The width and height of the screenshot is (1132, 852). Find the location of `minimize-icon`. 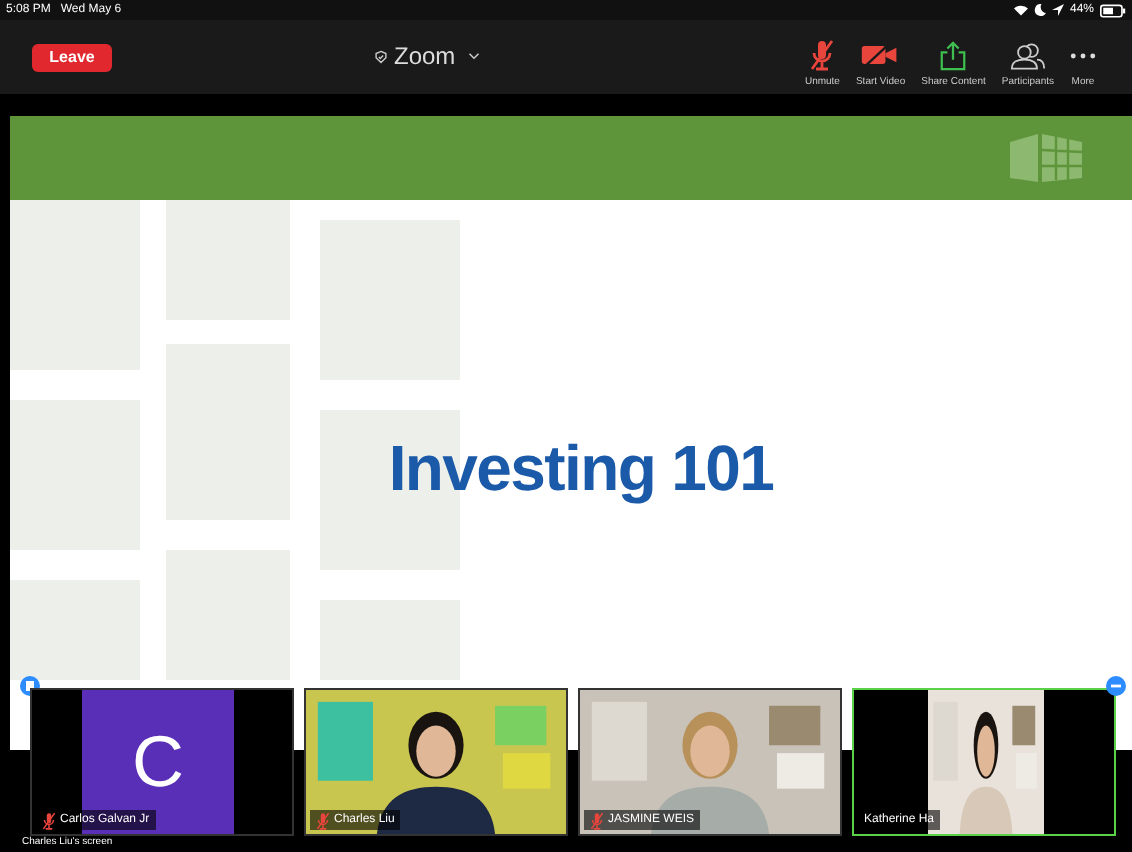

minimize-icon is located at coordinates (1116, 686).